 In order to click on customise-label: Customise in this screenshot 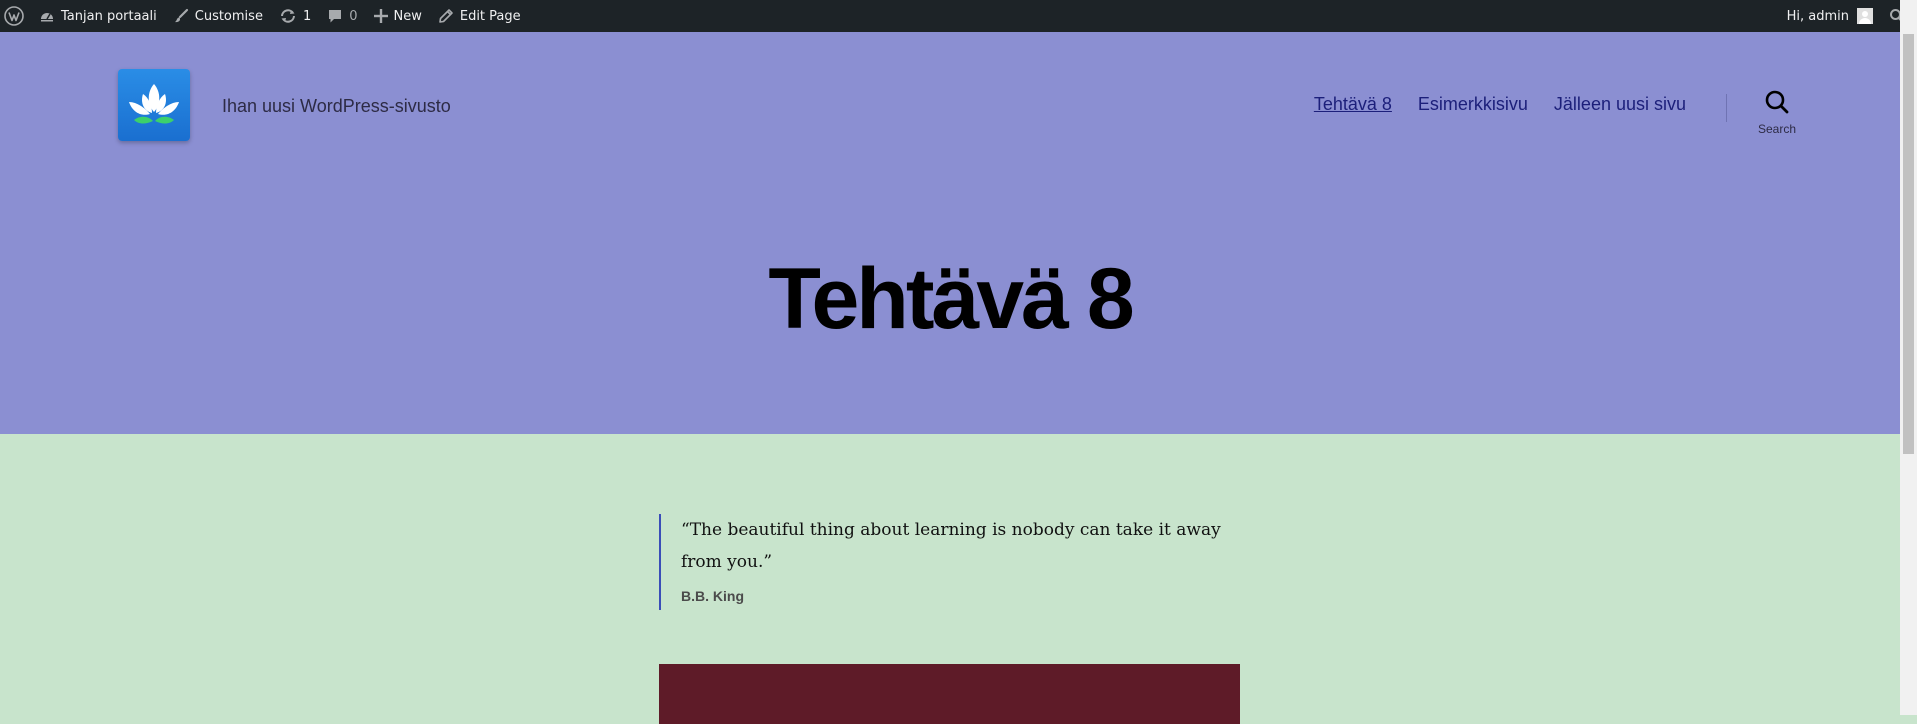, I will do `click(228, 16)`.